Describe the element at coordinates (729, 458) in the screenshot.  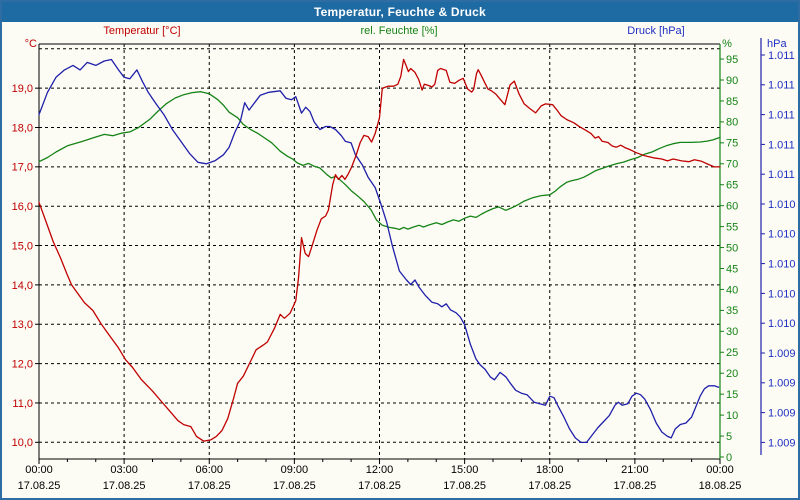
I see `humidity-axis-tick-label: 0` at that location.